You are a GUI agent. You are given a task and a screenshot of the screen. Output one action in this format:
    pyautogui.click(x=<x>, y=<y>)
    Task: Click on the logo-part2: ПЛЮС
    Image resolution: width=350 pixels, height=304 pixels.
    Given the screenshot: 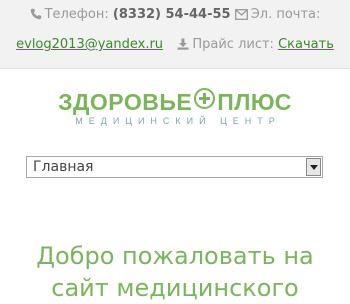 What is the action you would take?
    pyautogui.click(x=254, y=102)
    